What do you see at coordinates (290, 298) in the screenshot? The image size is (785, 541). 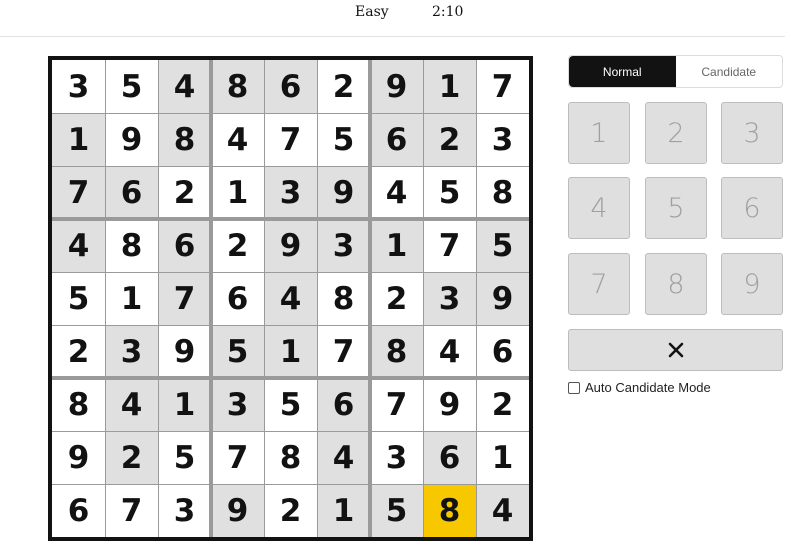 I see `cell-r5-c5: 4` at bounding box center [290, 298].